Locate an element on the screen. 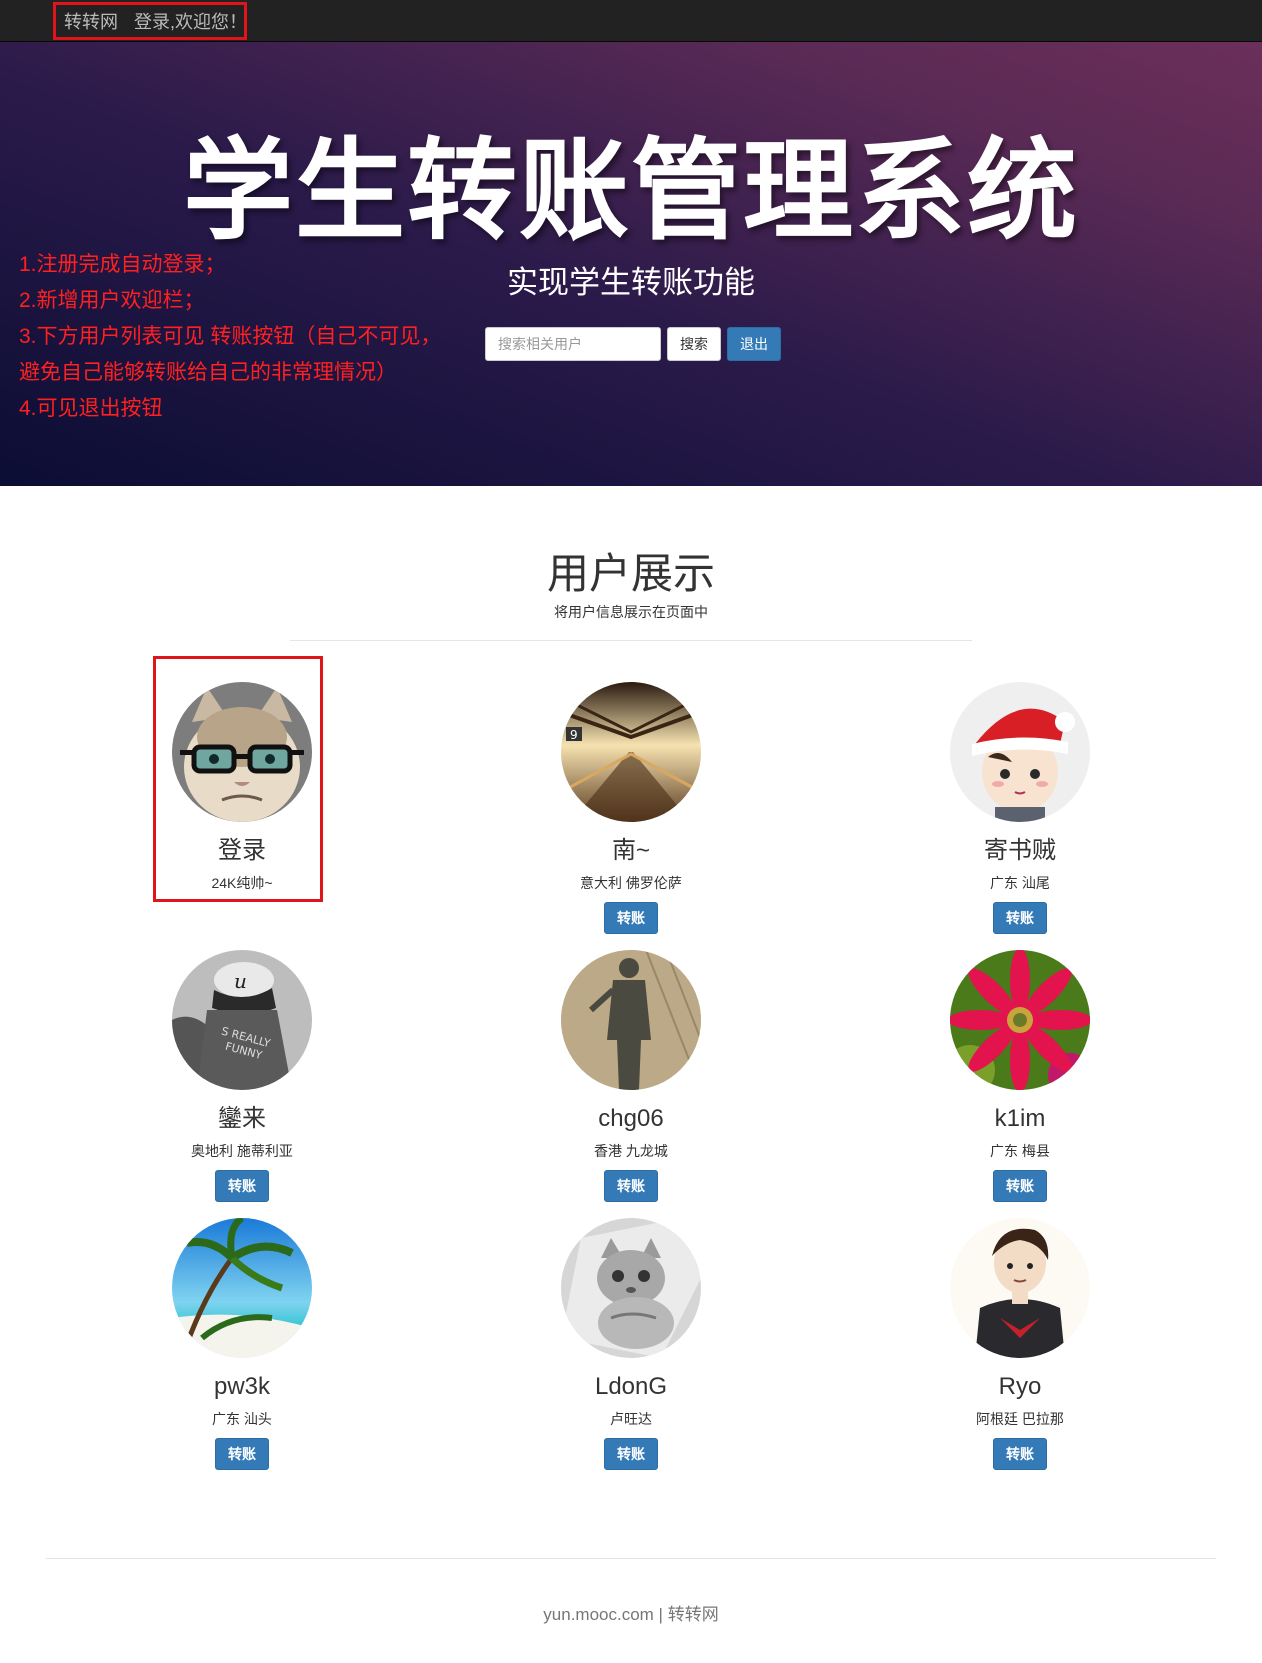 The image size is (1262, 1663). user-card: pw3k 广东 汕头 转账 is located at coordinates (242, 1344).